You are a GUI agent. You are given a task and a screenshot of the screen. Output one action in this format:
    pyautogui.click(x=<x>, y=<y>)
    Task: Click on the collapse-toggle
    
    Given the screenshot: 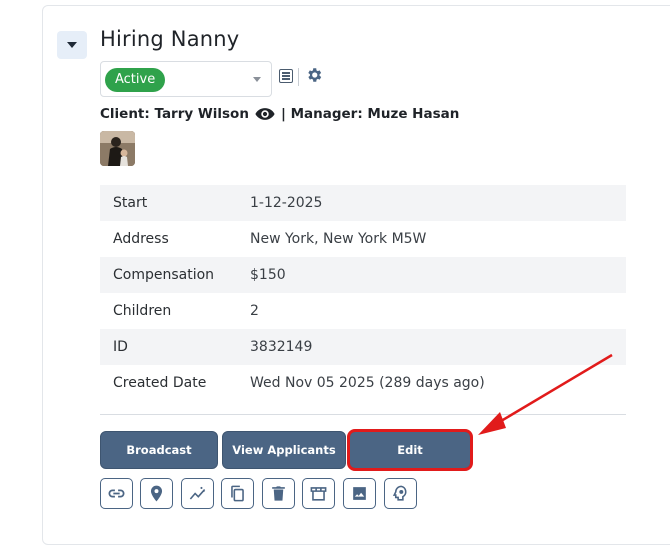 What is the action you would take?
    pyautogui.click(x=72, y=45)
    